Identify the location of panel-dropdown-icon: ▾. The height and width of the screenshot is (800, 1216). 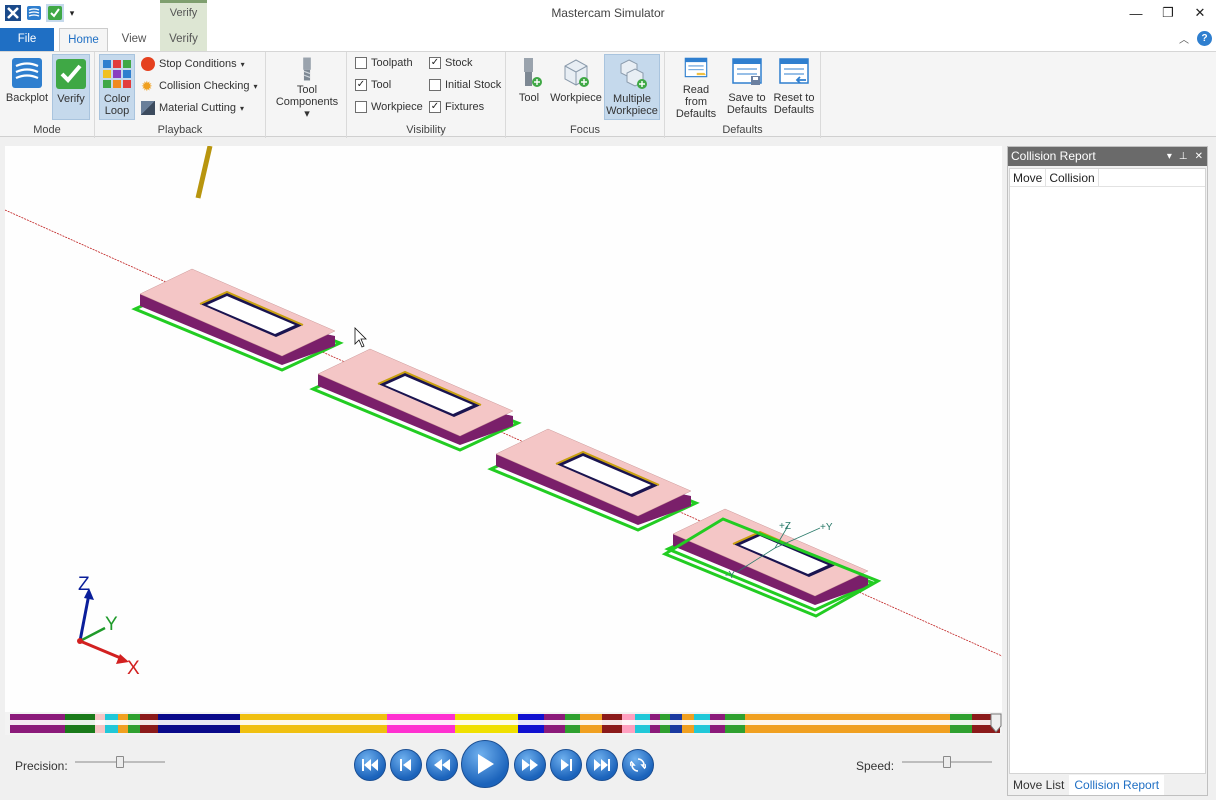
(1169, 156).